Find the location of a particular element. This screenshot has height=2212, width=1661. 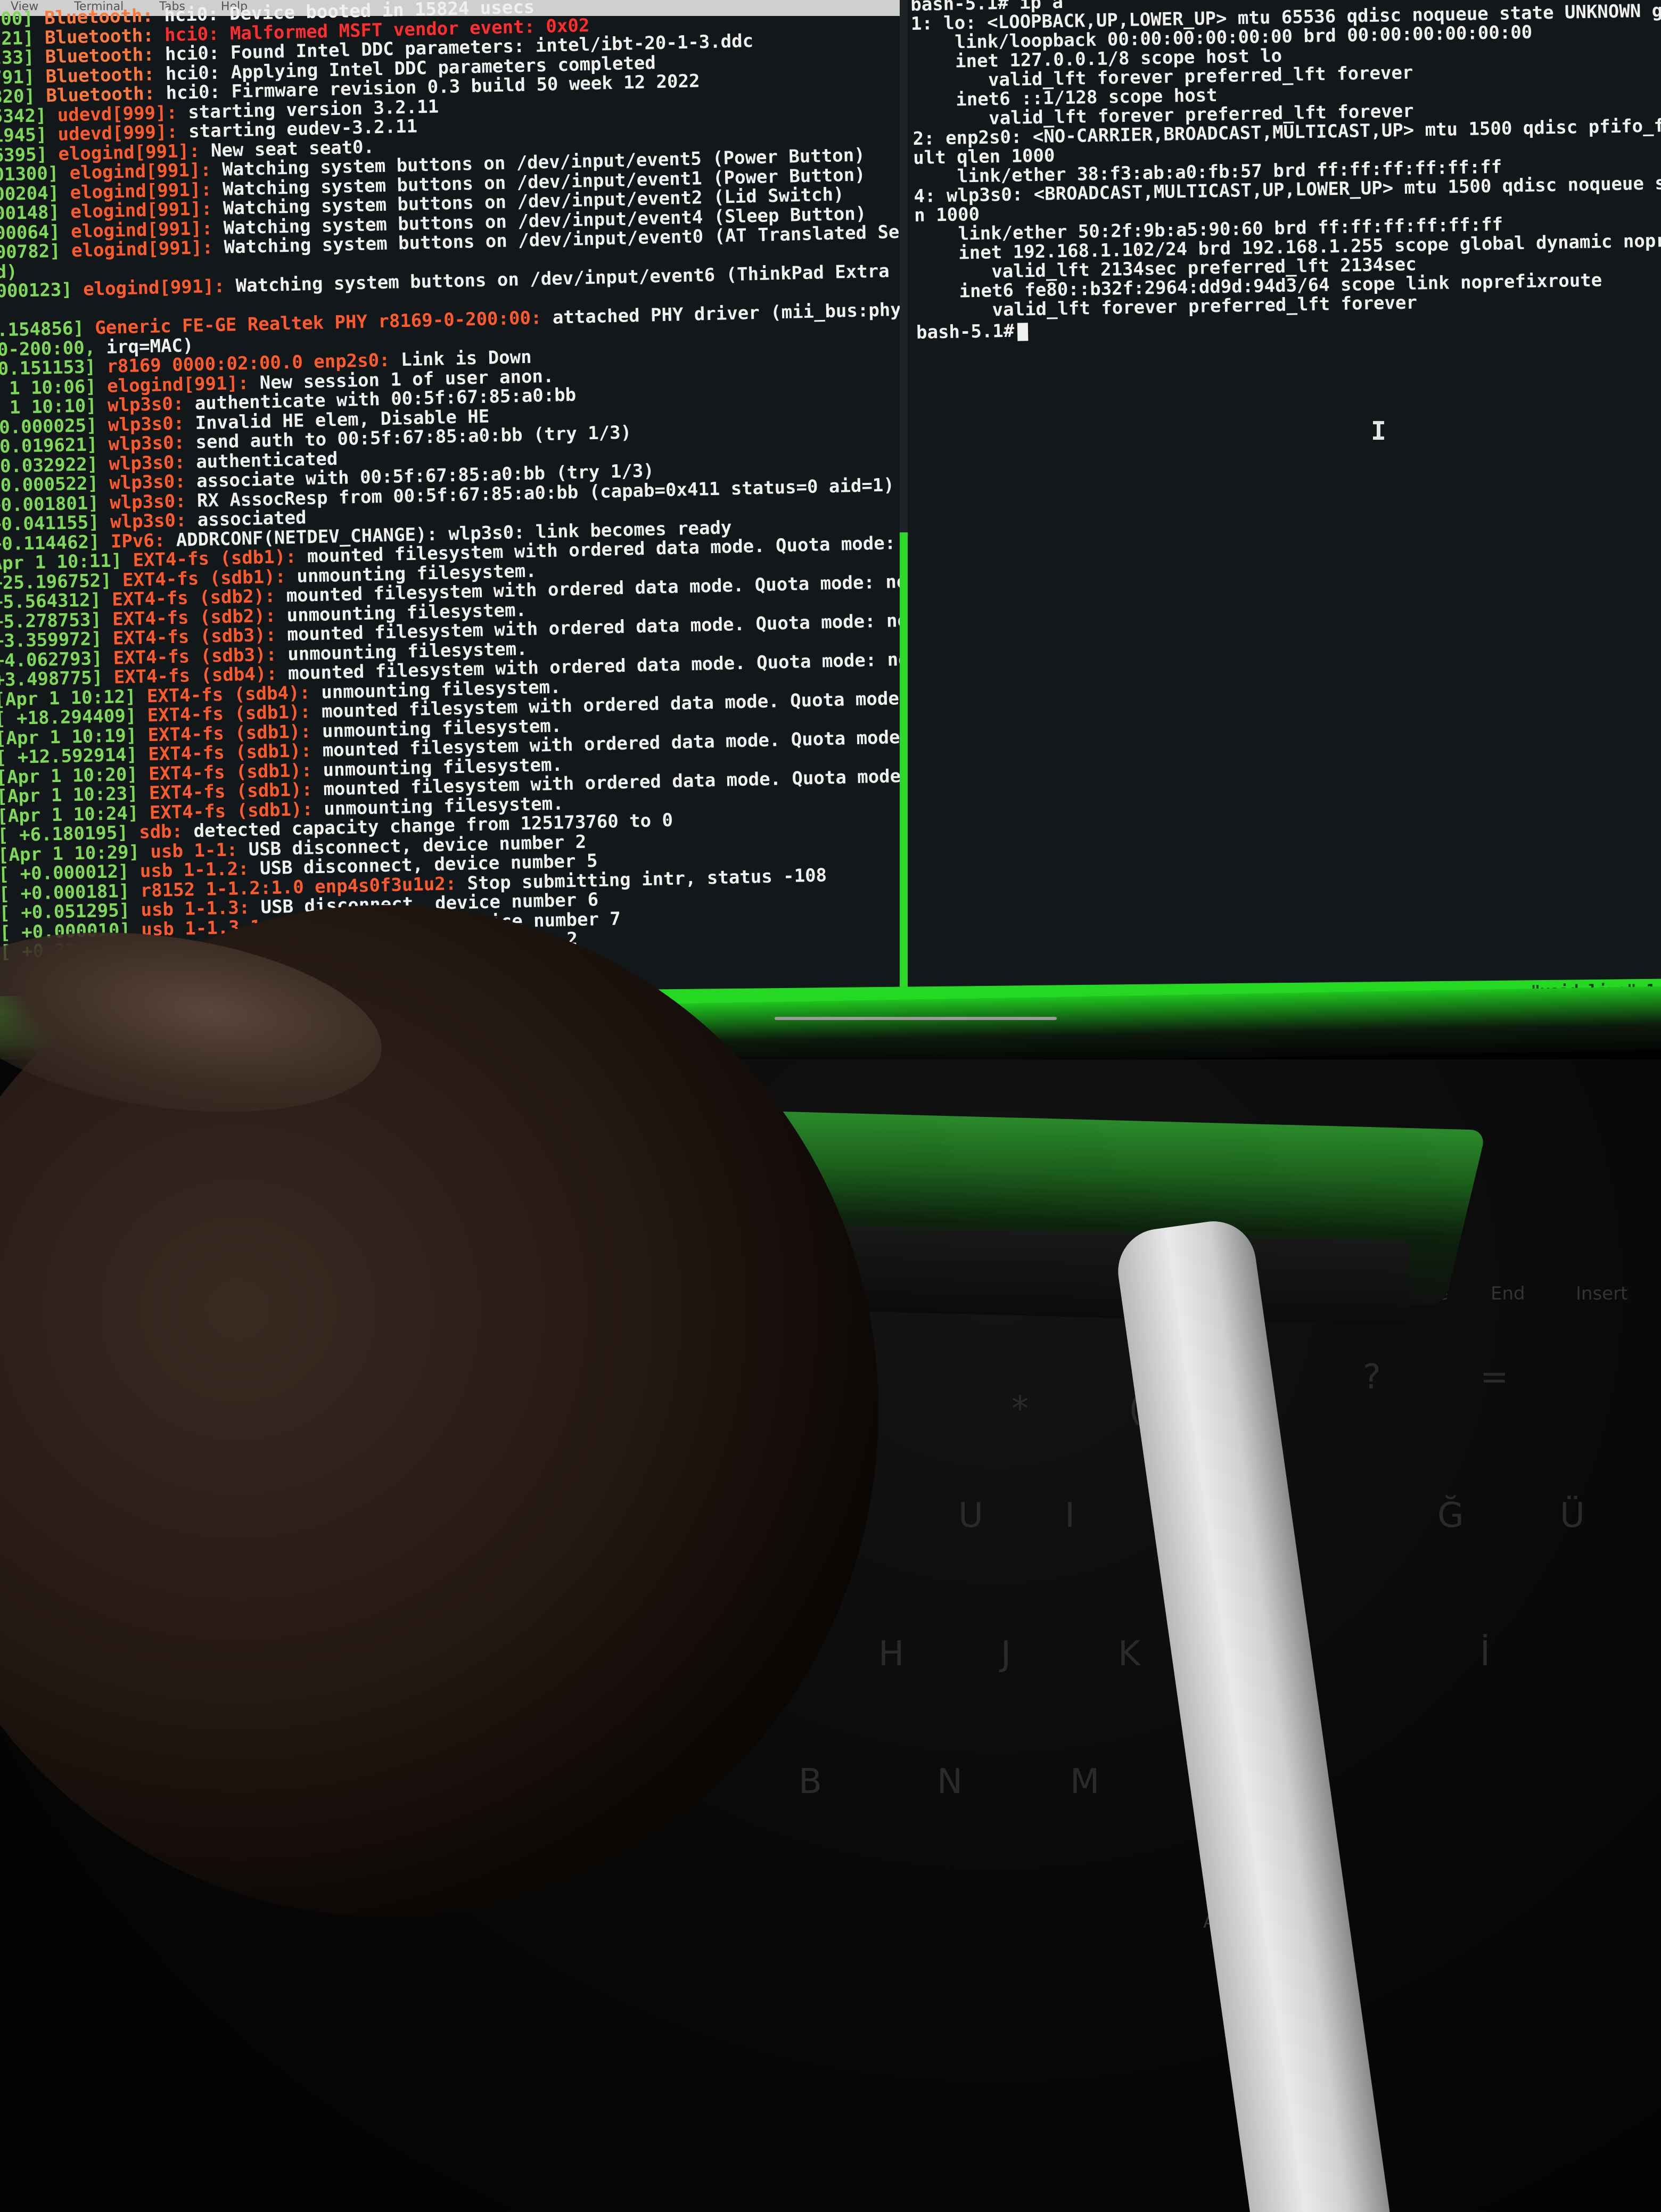

keyboard-key: ? is located at coordinates (1372, 1378).